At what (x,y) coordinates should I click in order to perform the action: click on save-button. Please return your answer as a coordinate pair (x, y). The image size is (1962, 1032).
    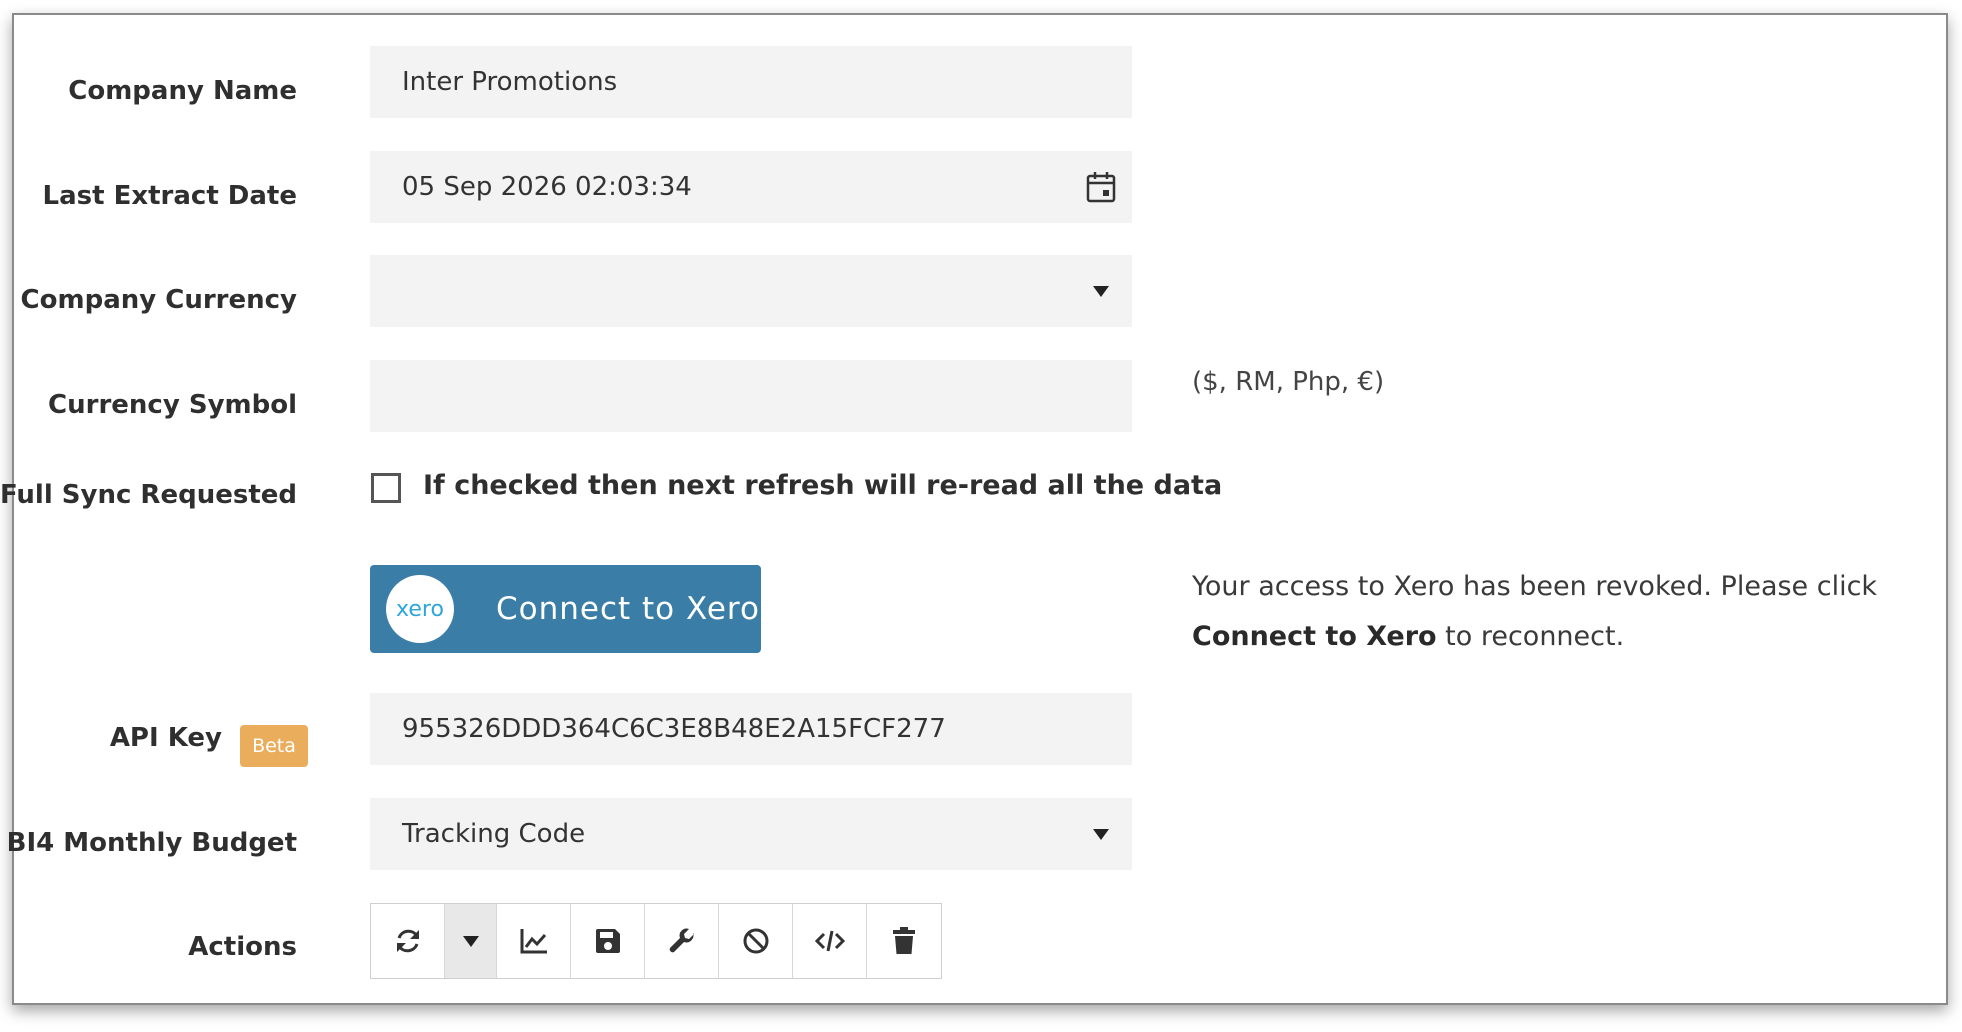
    Looking at the image, I should click on (608, 941).